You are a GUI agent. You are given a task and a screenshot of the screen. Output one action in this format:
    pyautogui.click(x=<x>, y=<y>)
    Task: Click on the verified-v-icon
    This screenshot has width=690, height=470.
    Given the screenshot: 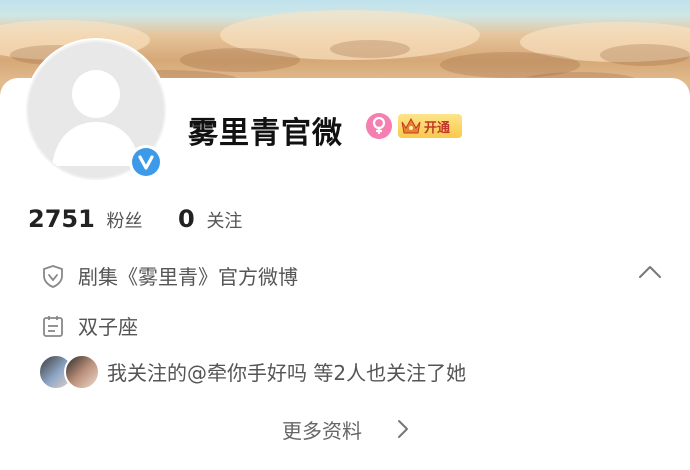 What is the action you would take?
    pyautogui.click(x=146, y=162)
    